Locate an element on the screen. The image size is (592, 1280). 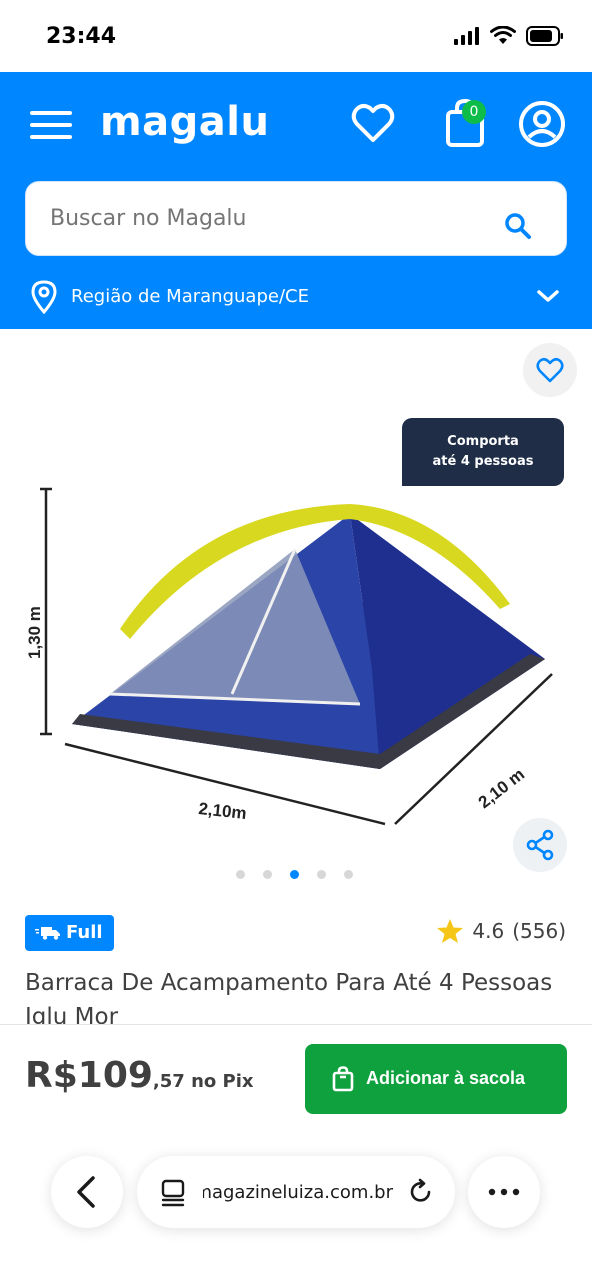
rating-value: 4.6 is located at coordinates (488, 931).